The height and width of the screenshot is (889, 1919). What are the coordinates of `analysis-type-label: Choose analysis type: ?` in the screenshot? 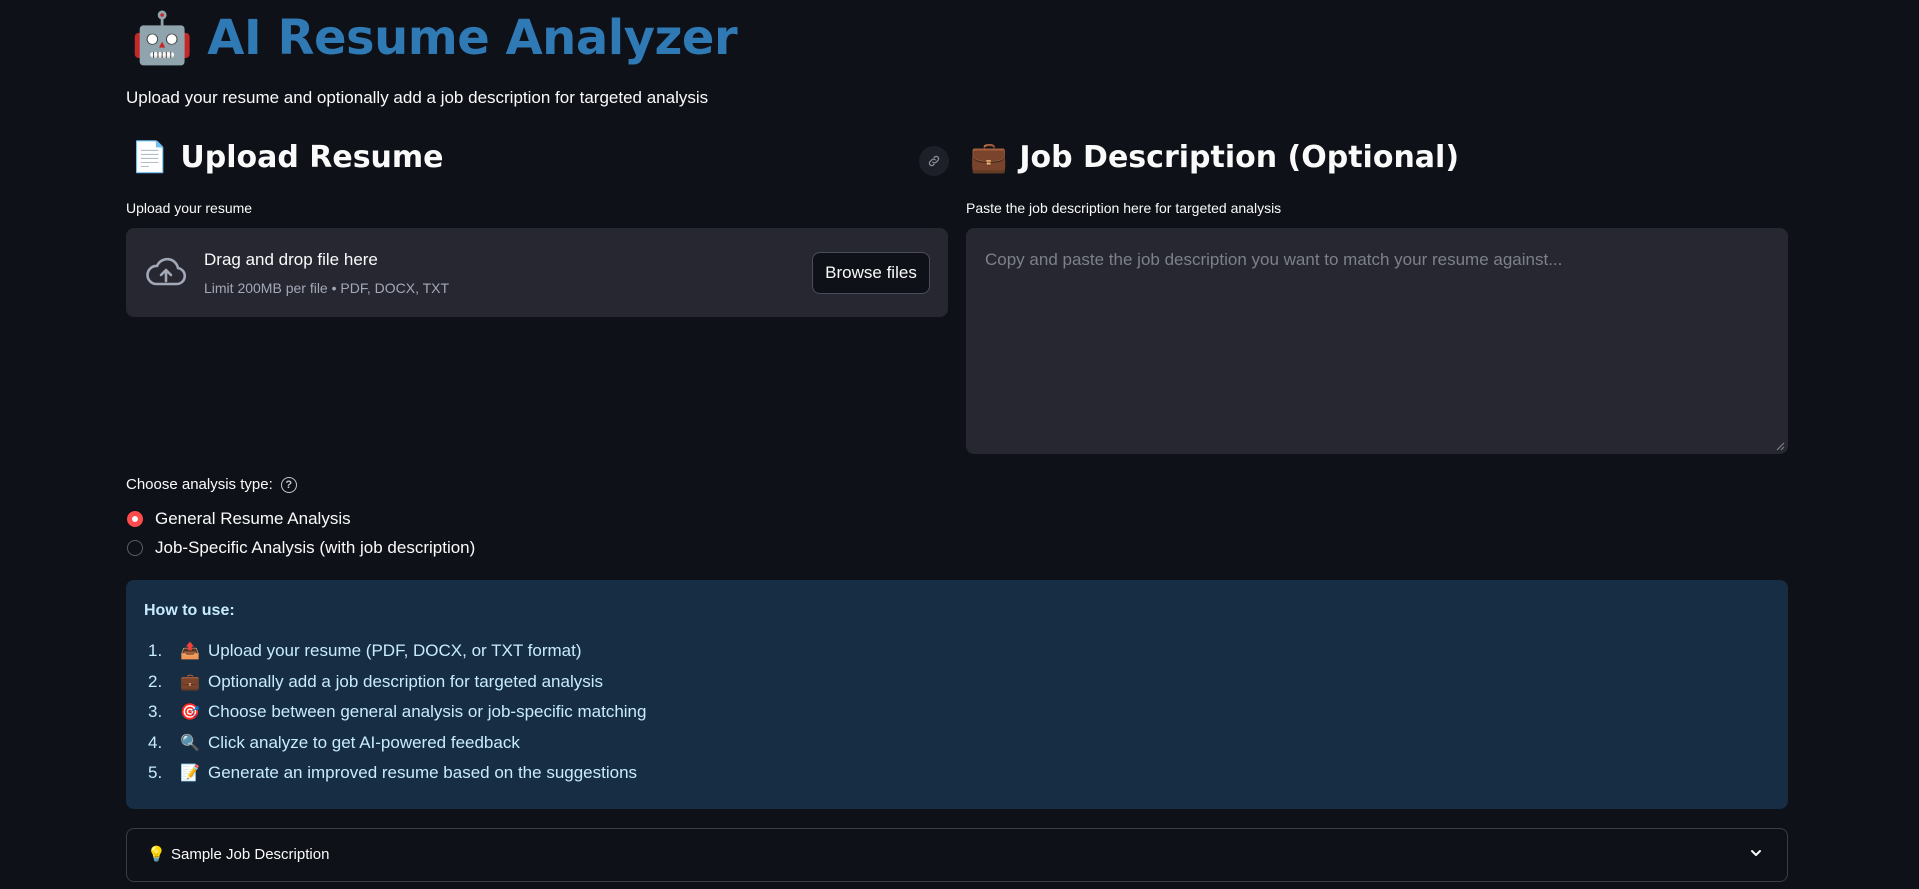 It's located at (211, 484).